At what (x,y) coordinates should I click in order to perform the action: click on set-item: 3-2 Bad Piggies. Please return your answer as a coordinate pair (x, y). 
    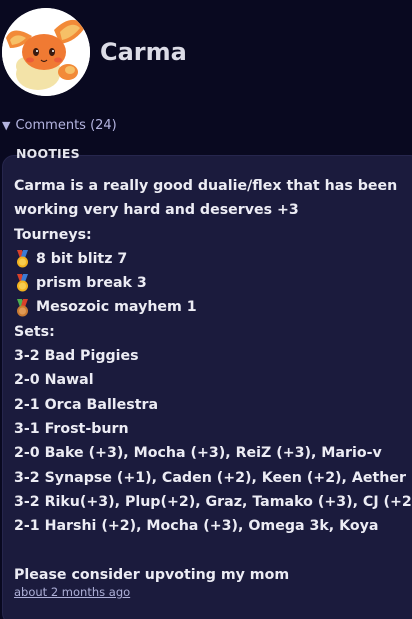
    Looking at the image, I should click on (76, 356).